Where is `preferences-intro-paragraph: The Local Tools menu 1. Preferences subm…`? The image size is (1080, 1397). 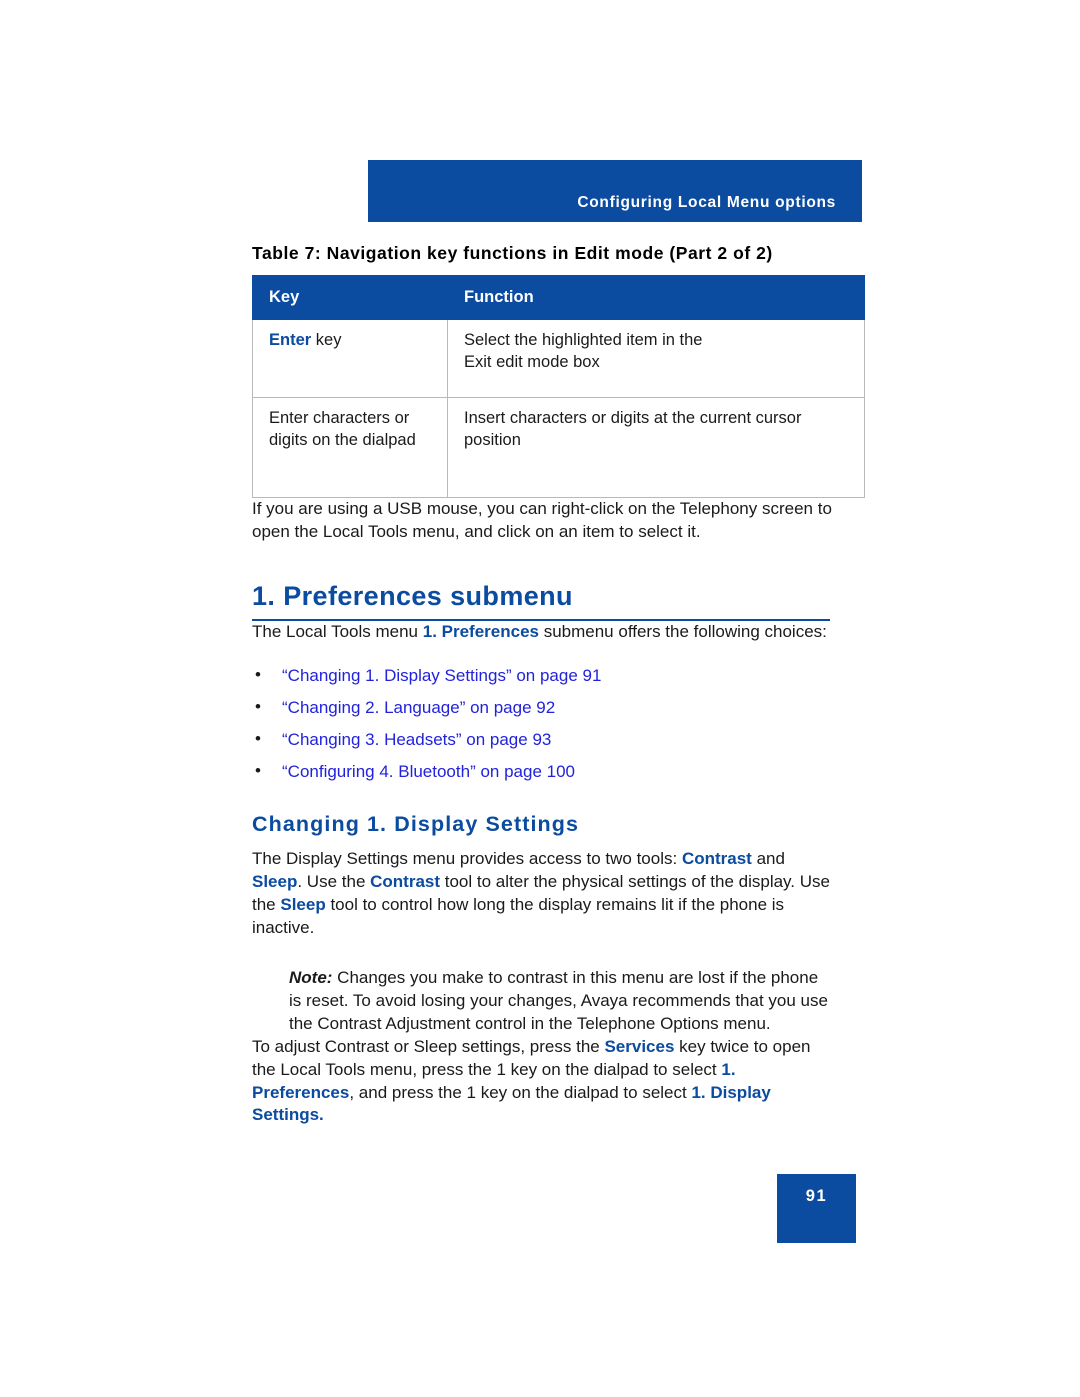 preferences-intro-paragraph: The Local Tools menu 1. Preferences subm… is located at coordinates (542, 632).